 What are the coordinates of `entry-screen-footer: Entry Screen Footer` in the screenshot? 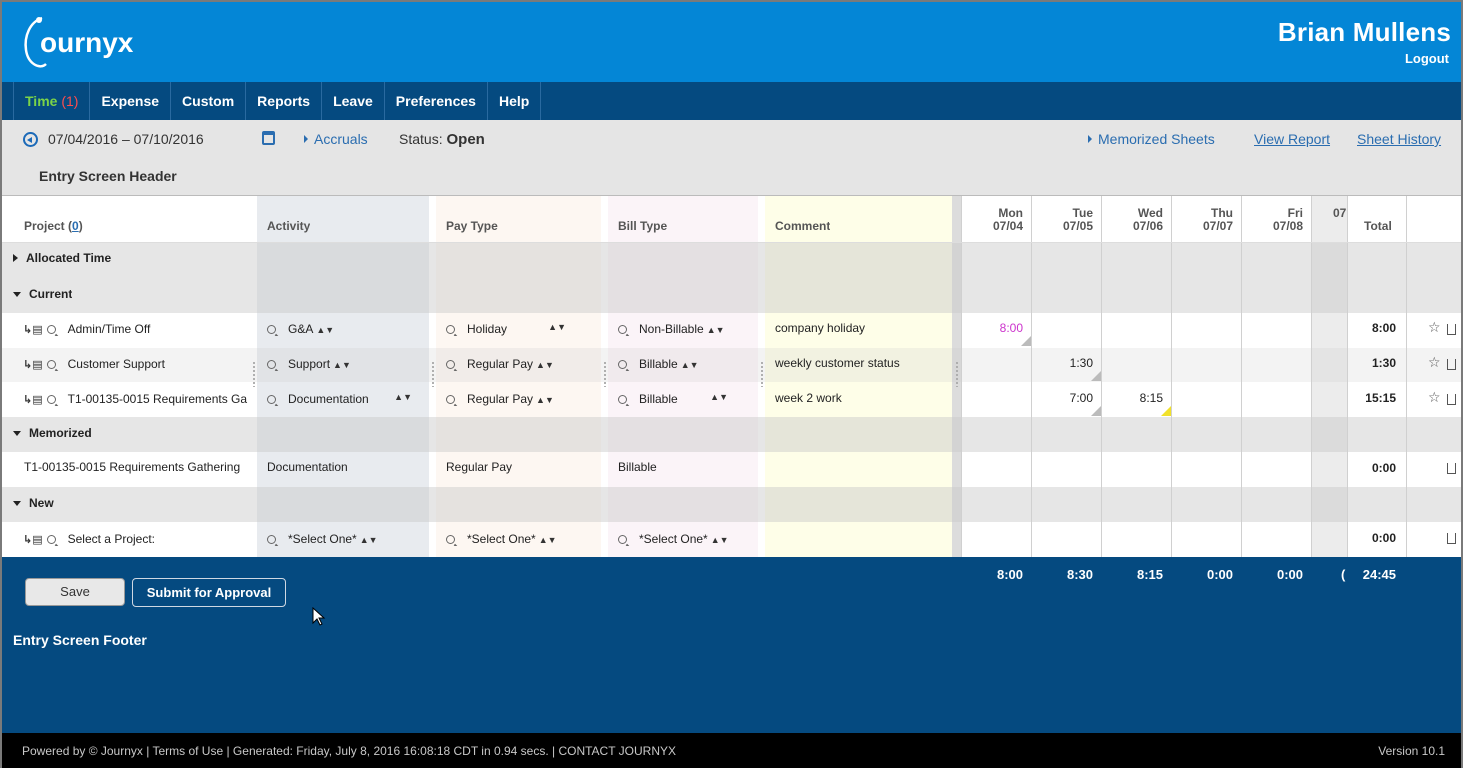 It's located at (80, 640).